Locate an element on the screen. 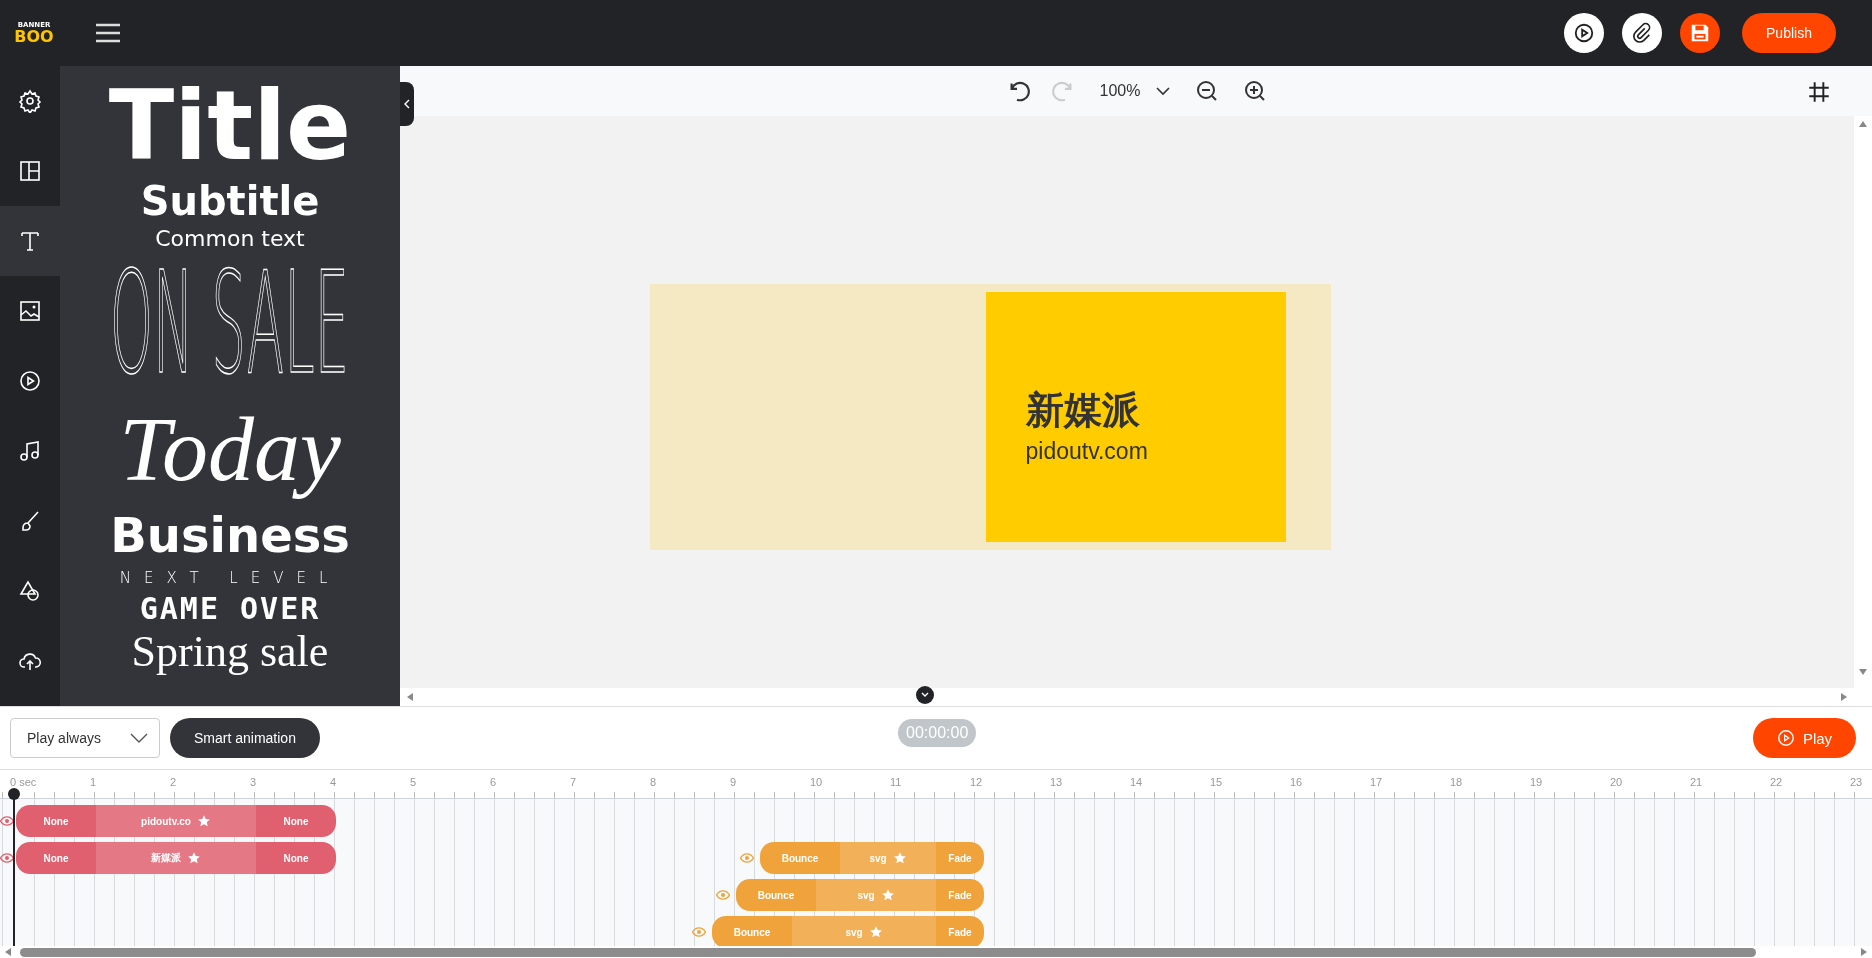 This screenshot has height=958, width=1872. text-style-sample: Title is located at coordinates (230, 126).